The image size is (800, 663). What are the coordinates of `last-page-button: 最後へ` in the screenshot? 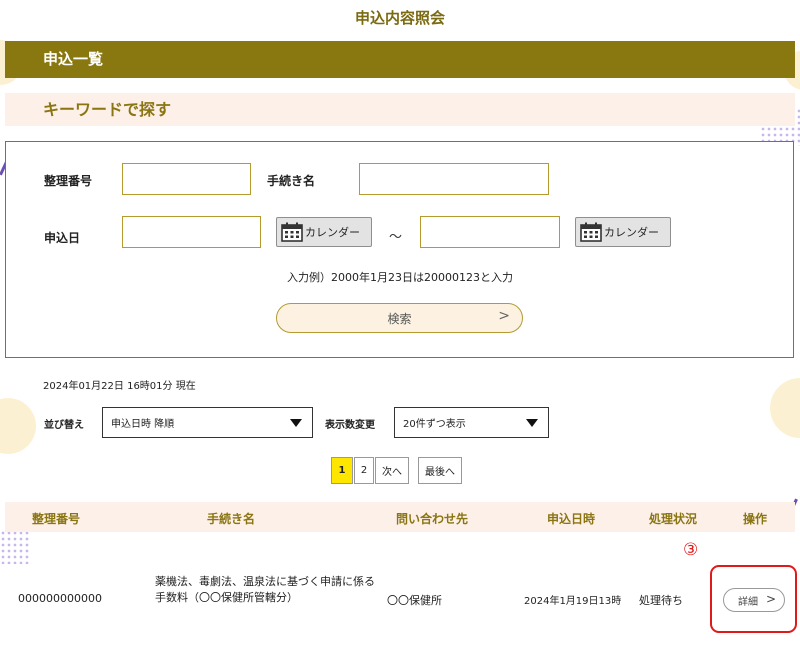 It's located at (440, 470).